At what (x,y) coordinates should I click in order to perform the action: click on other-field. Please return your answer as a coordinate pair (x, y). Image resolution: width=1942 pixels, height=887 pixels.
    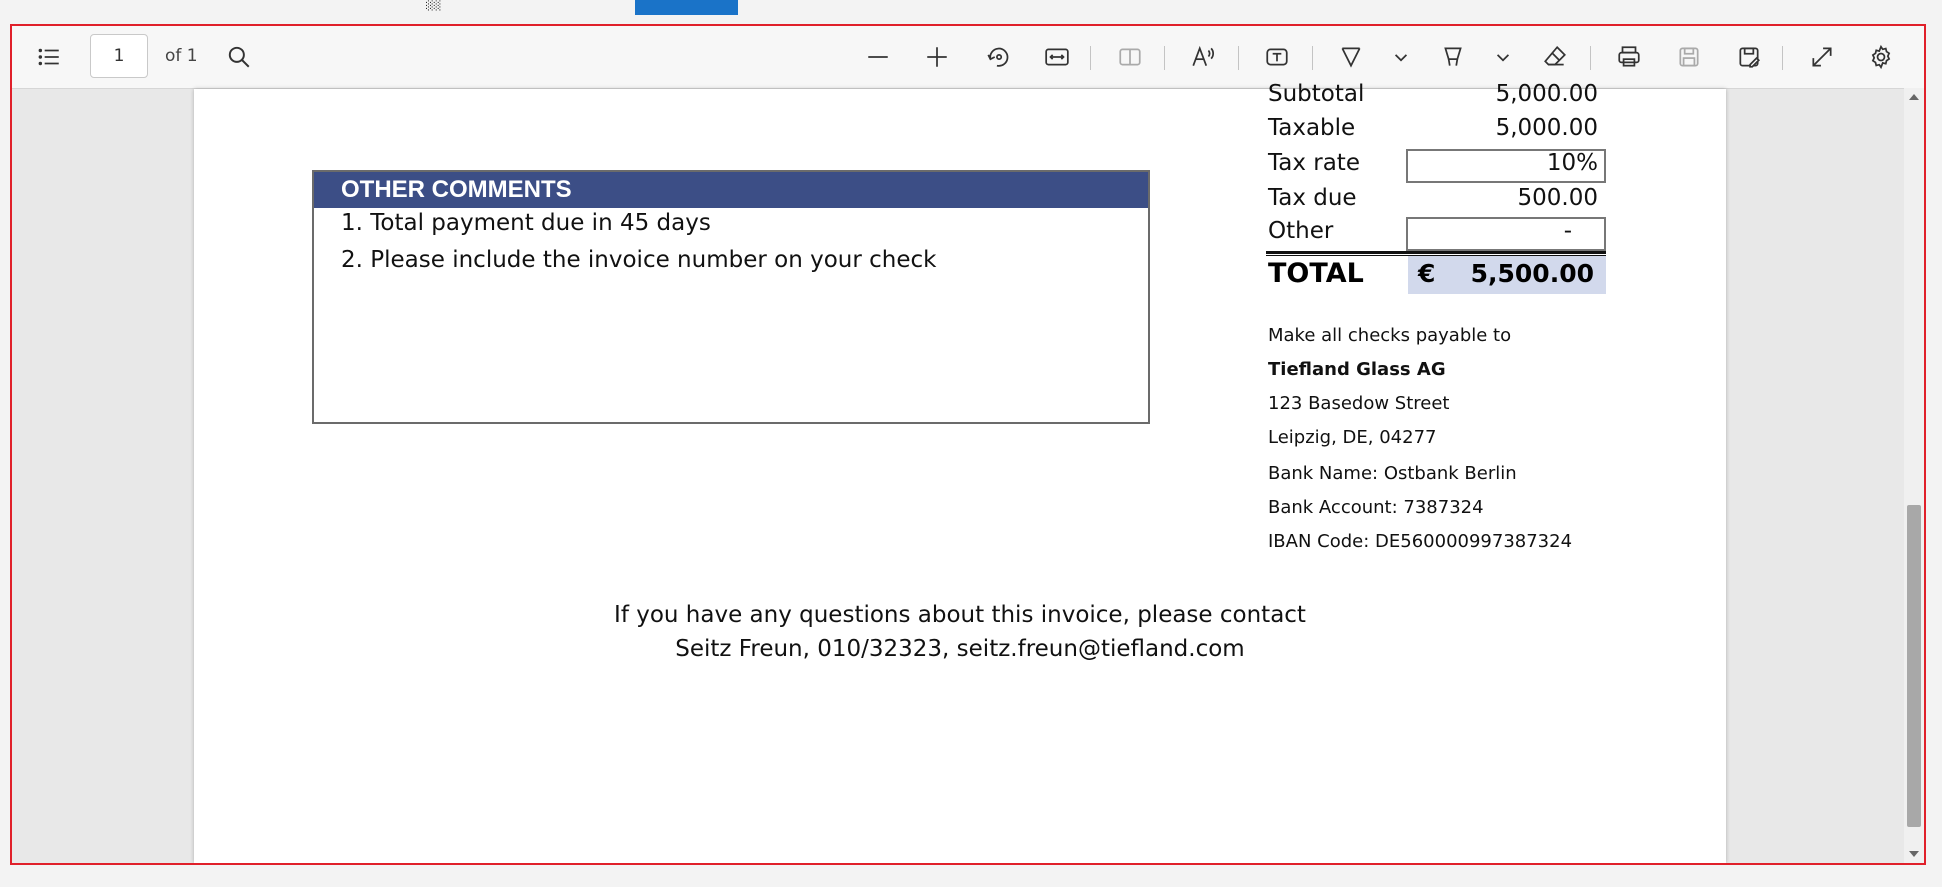
    Looking at the image, I should click on (1506, 234).